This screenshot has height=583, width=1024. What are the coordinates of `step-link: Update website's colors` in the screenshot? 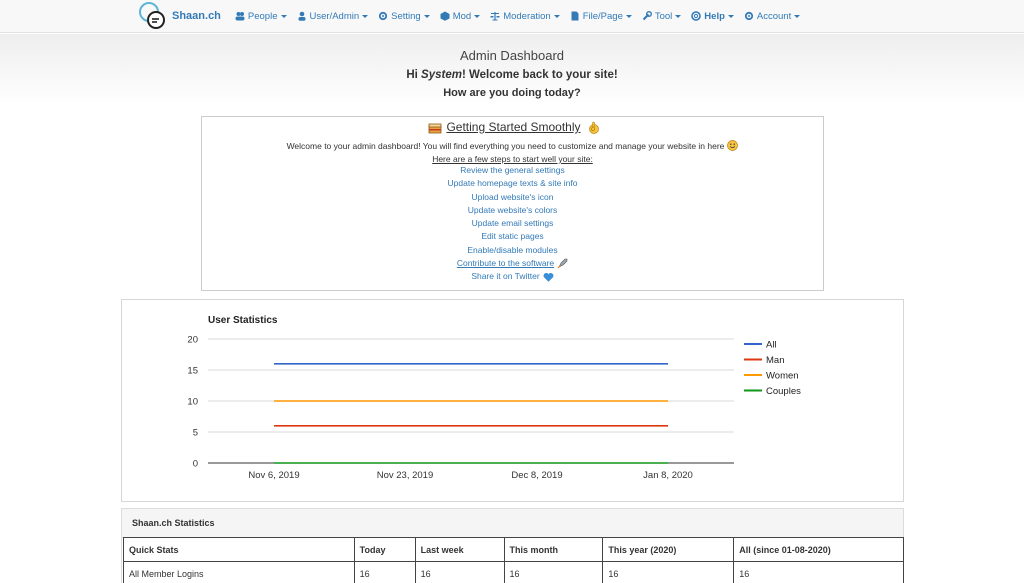 It's located at (512, 210).